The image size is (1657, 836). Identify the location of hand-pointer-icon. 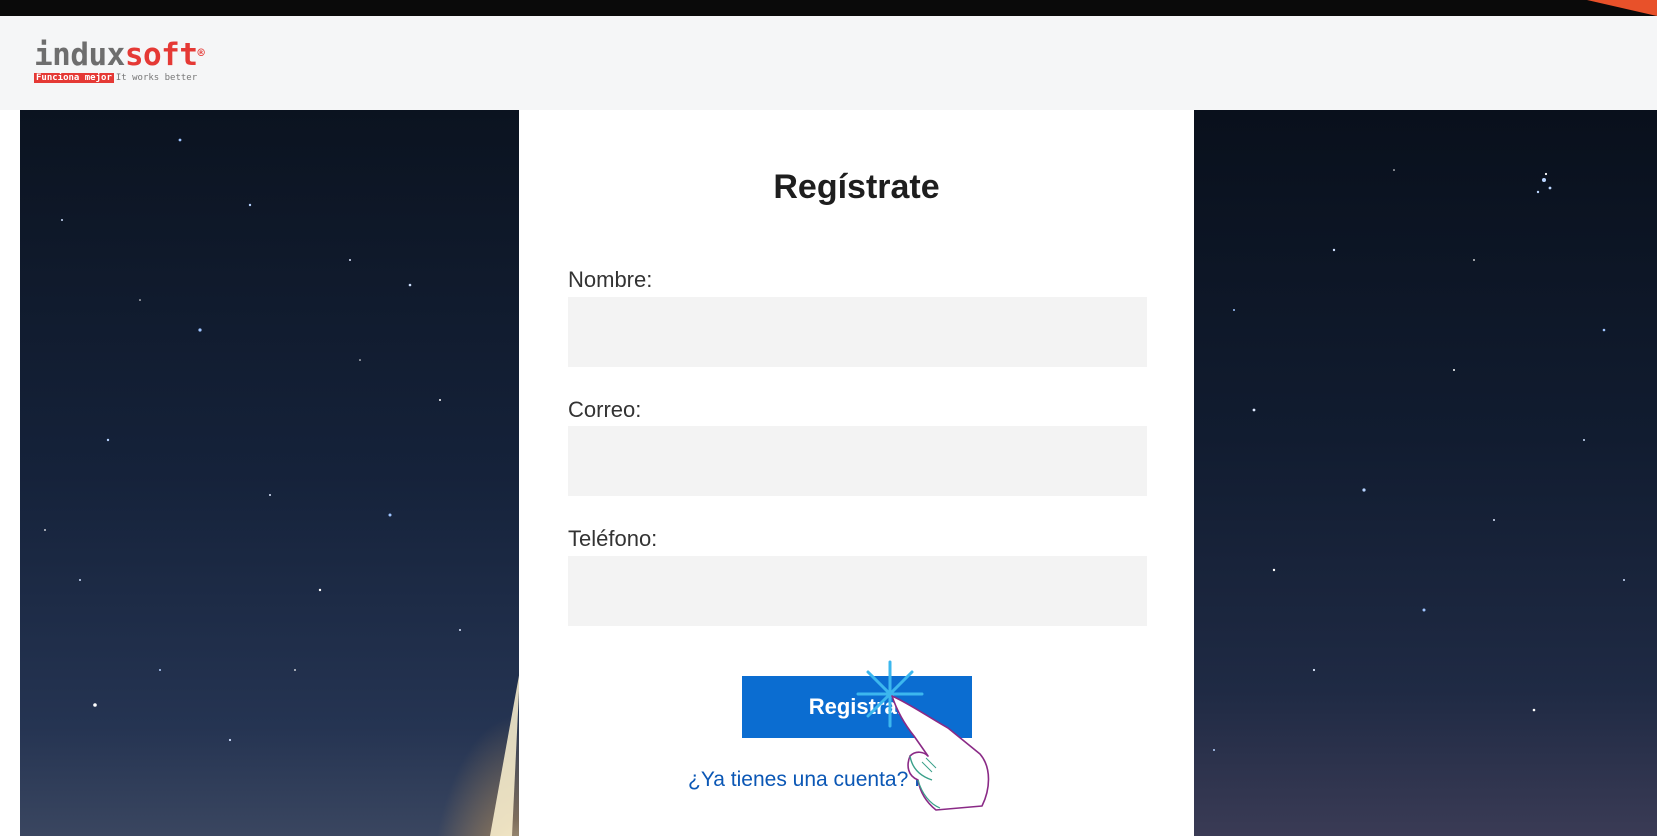
(923, 735).